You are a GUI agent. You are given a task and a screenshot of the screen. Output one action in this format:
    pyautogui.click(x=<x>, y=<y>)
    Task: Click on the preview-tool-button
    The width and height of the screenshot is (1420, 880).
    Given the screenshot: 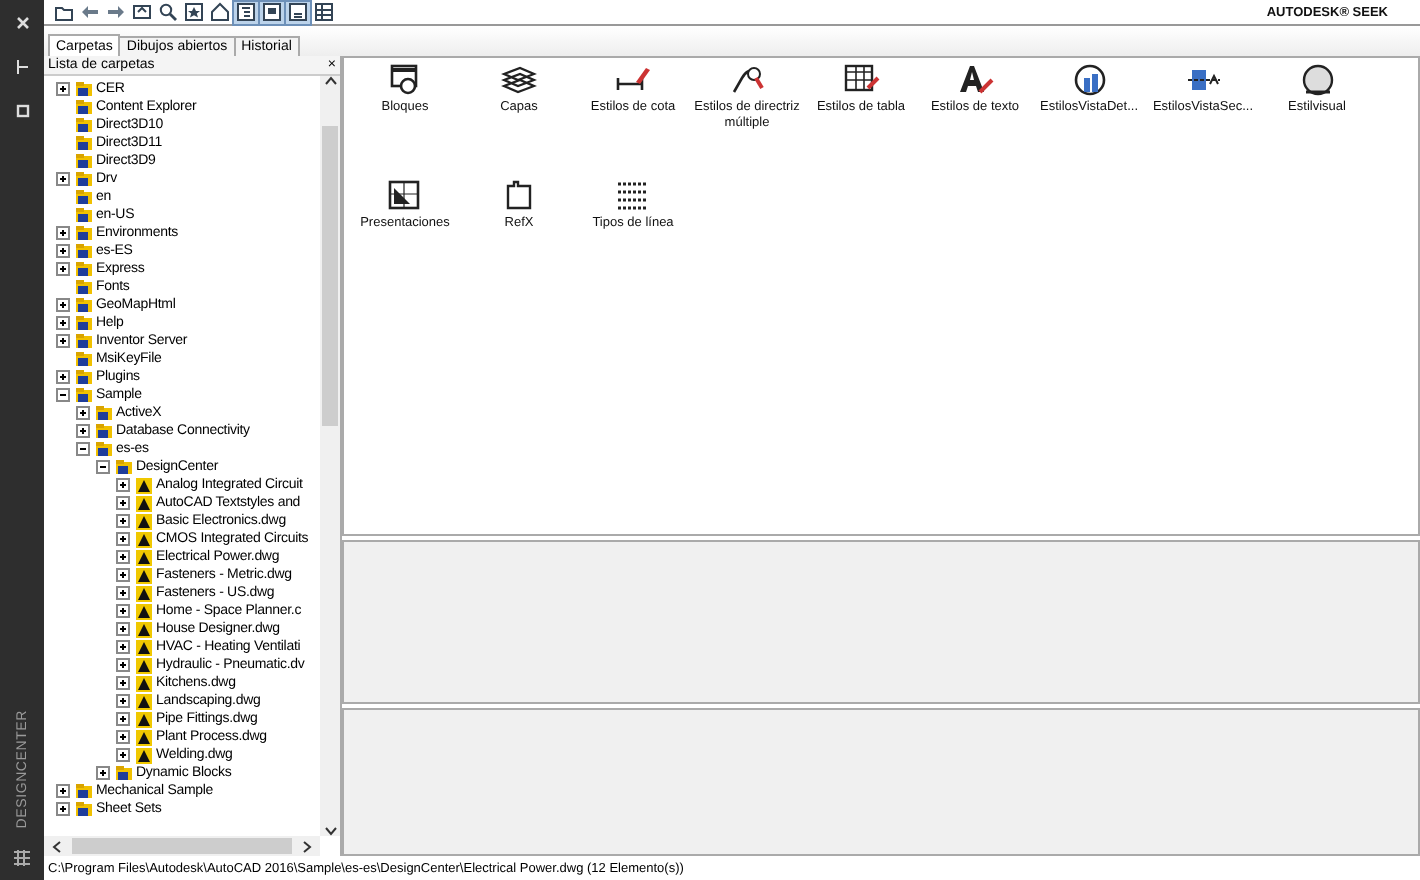 What is the action you would take?
    pyautogui.click(x=272, y=12)
    